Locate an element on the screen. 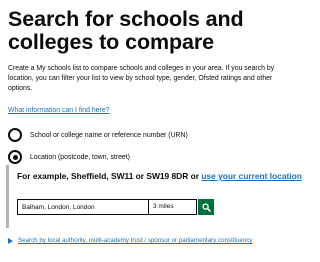 This screenshot has width=320, height=262. help-link: What information can I find here? is located at coordinates (59, 110).